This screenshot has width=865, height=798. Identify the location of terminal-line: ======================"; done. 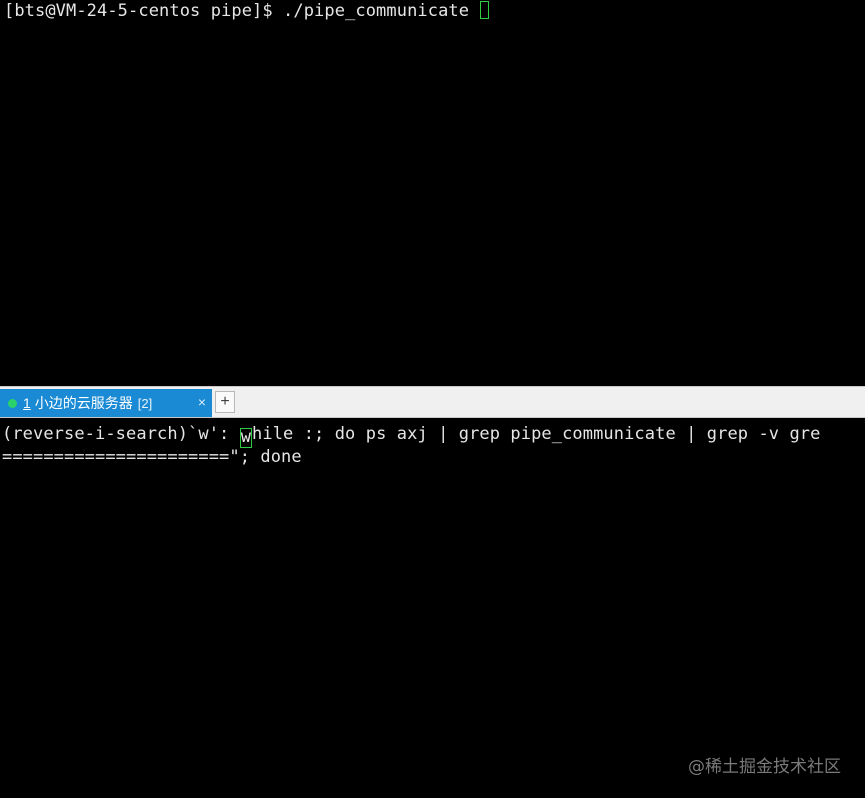
(152, 457).